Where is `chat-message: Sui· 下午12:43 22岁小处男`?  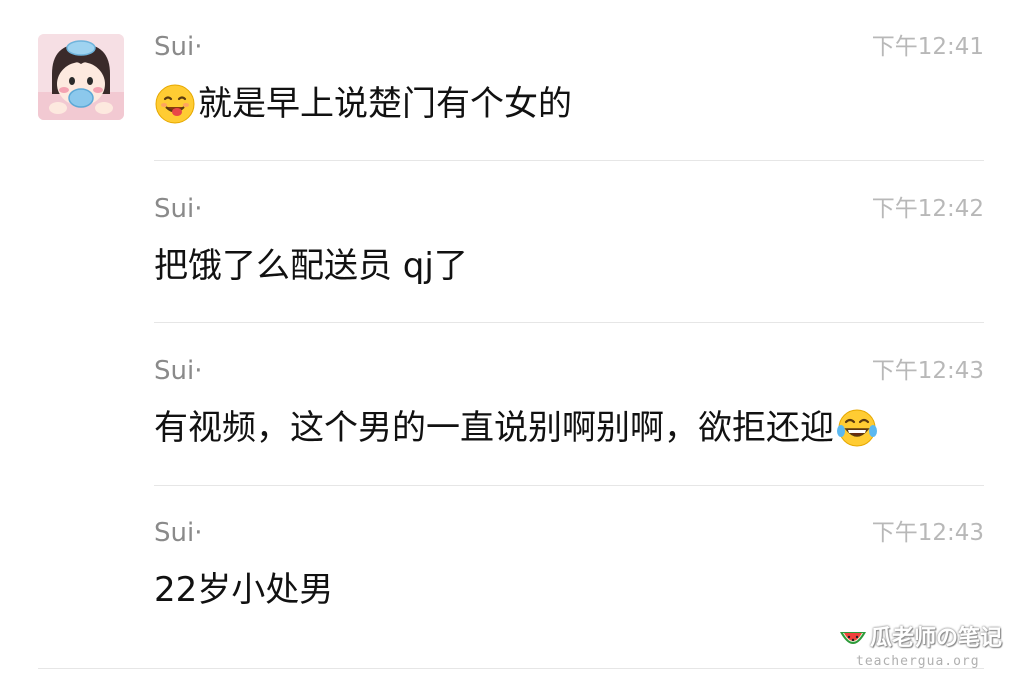
chat-message: Sui· 下午12:43 22岁小处男 is located at coordinates (569, 568).